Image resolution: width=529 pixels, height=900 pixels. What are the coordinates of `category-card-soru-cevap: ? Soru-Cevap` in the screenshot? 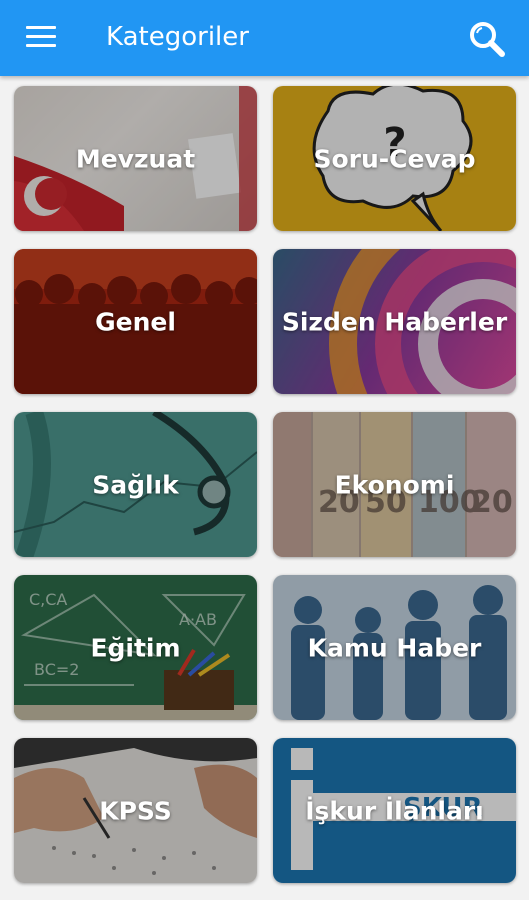 It's located at (394, 158).